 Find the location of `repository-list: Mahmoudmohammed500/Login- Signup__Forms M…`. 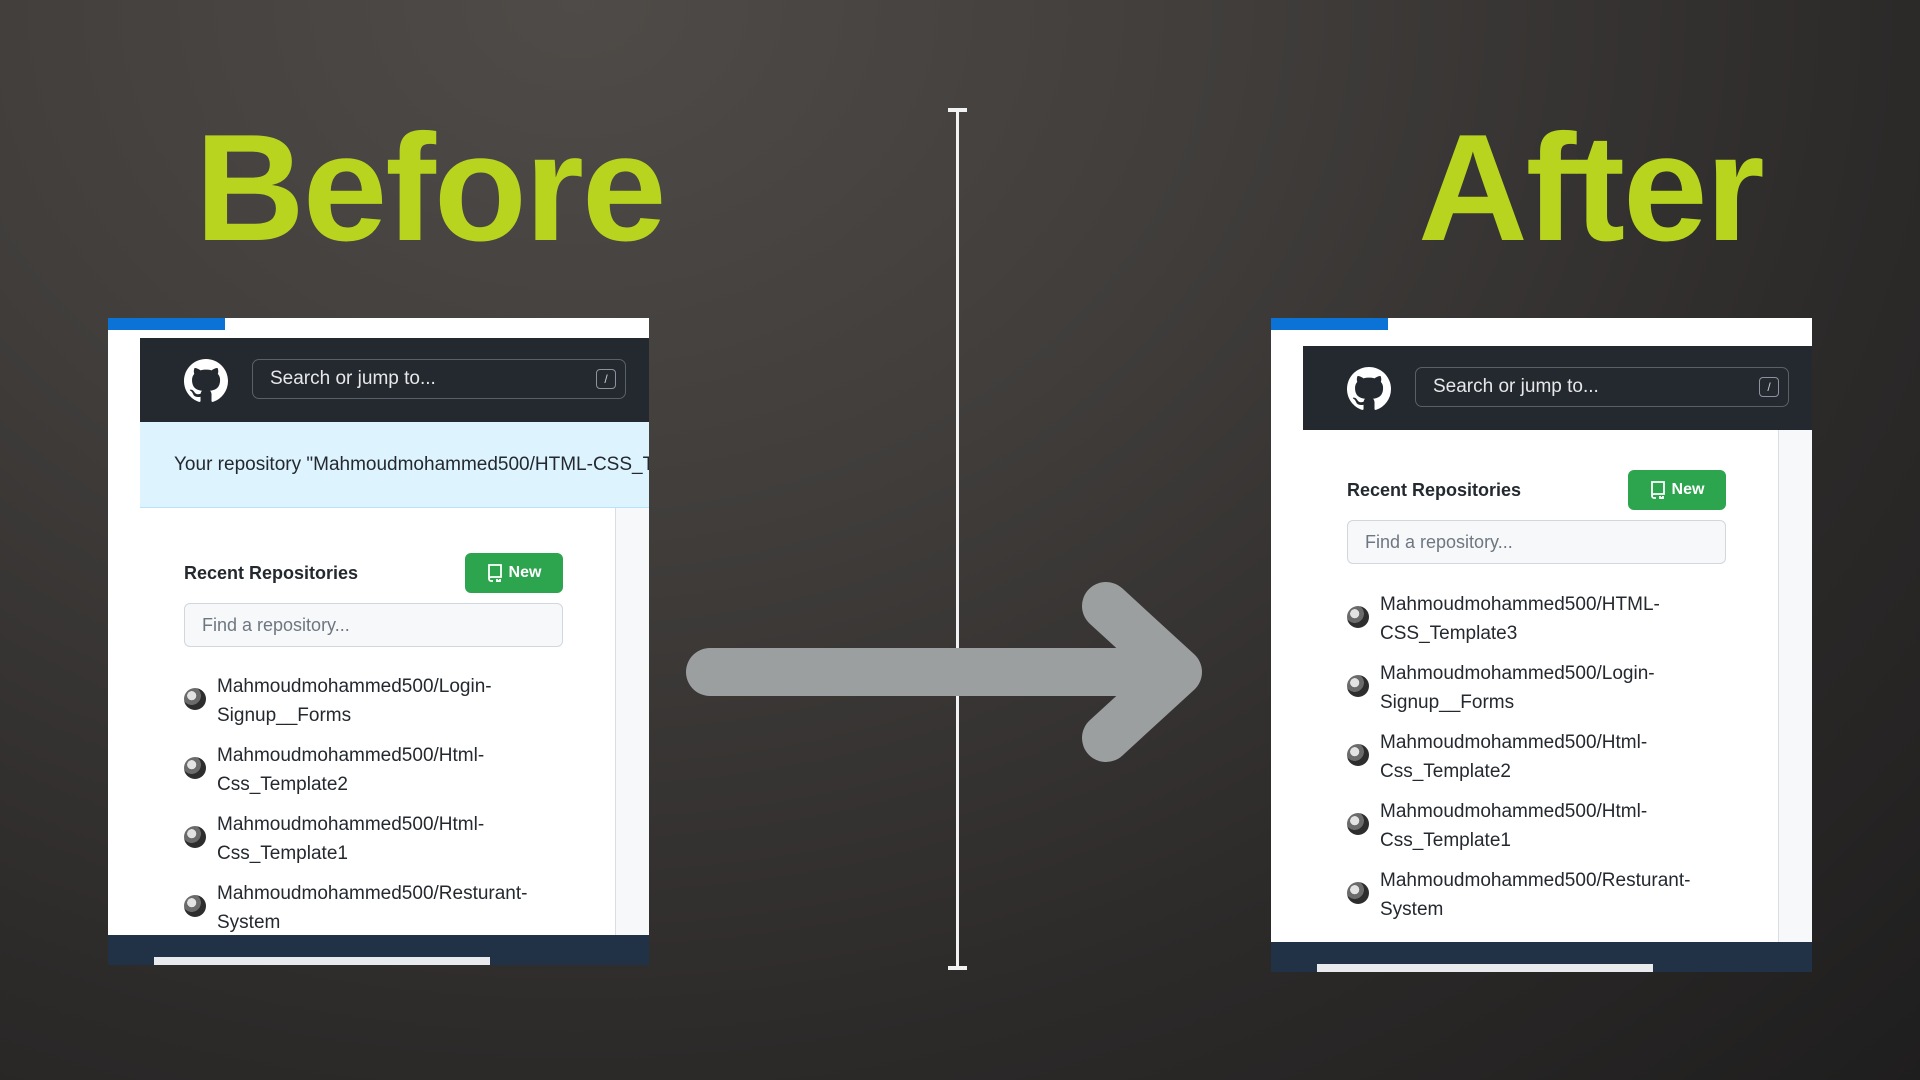

repository-list: Mahmoudmohammed500/Login- Signup__Forms M… is located at coordinates (384, 810).